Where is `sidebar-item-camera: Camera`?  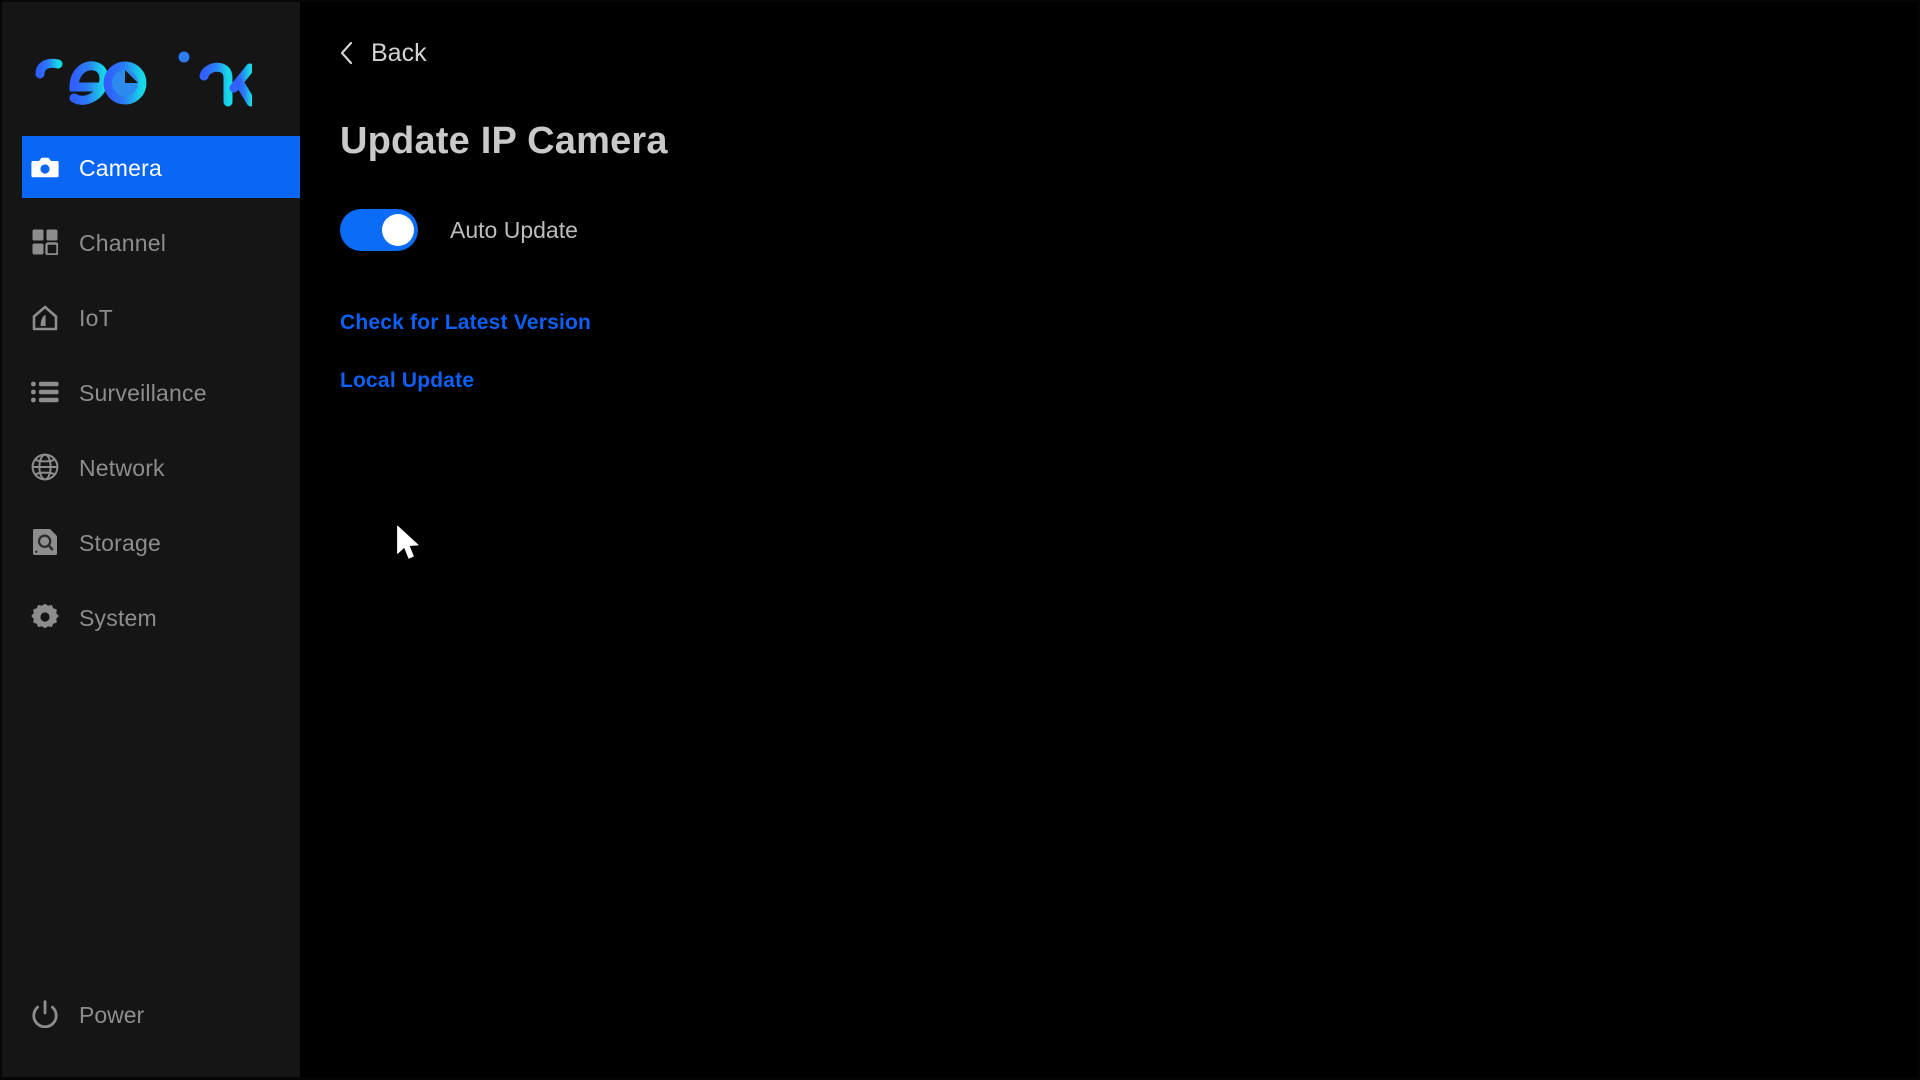 sidebar-item-camera: Camera is located at coordinates (162, 167).